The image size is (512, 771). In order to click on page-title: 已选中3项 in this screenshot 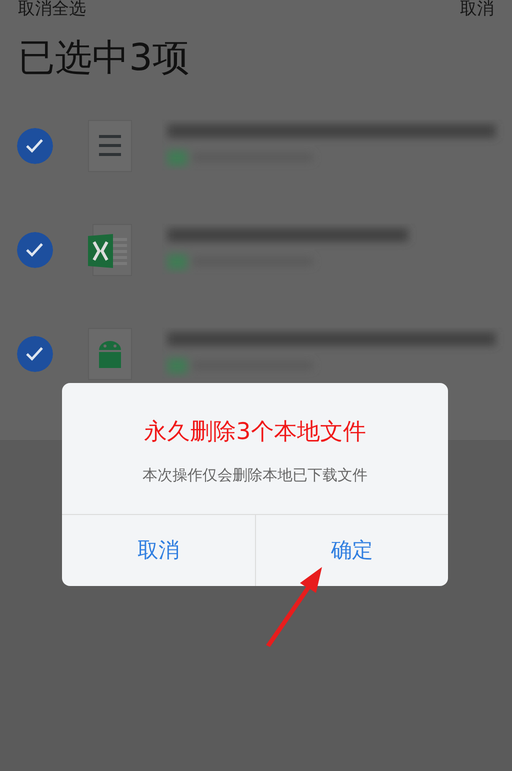, I will do `click(104, 57)`.